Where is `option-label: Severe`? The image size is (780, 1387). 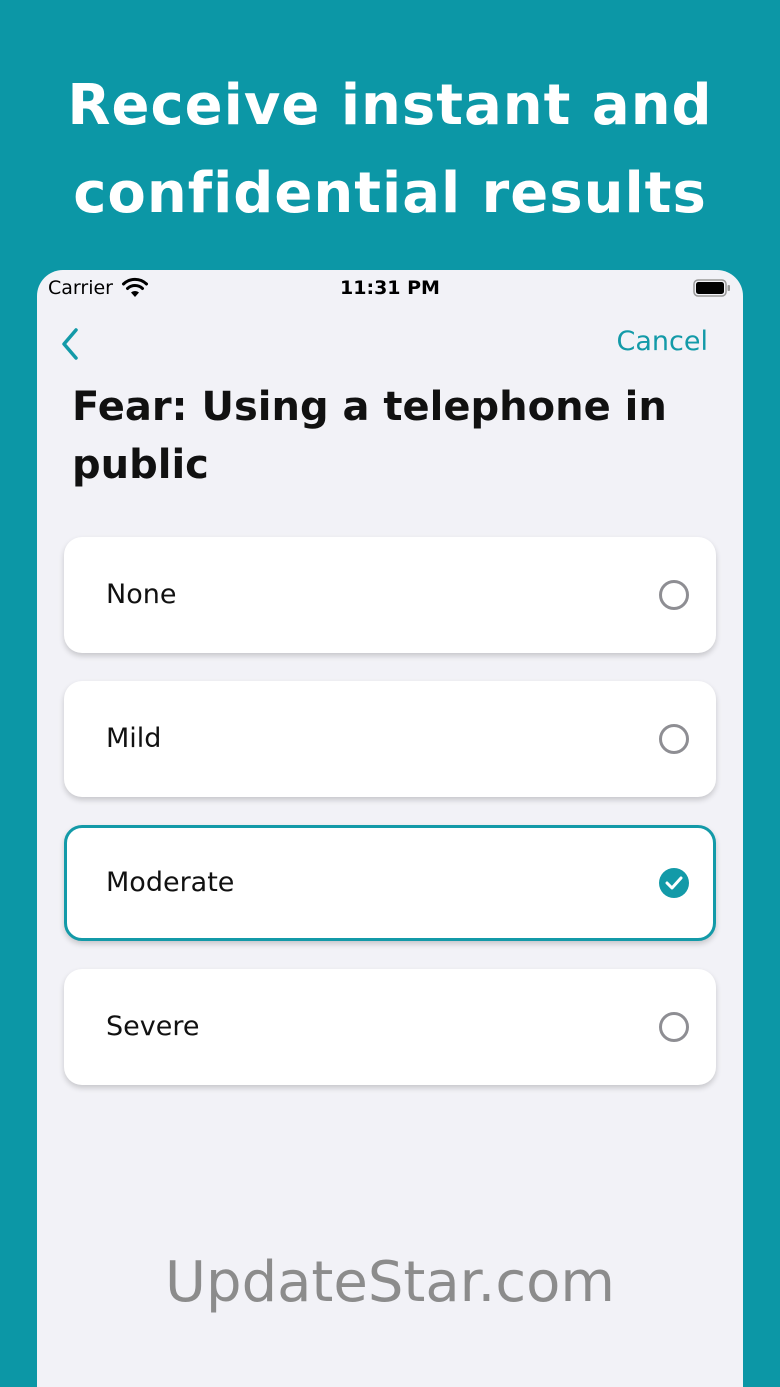 option-label: Severe is located at coordinates (153, 1026).